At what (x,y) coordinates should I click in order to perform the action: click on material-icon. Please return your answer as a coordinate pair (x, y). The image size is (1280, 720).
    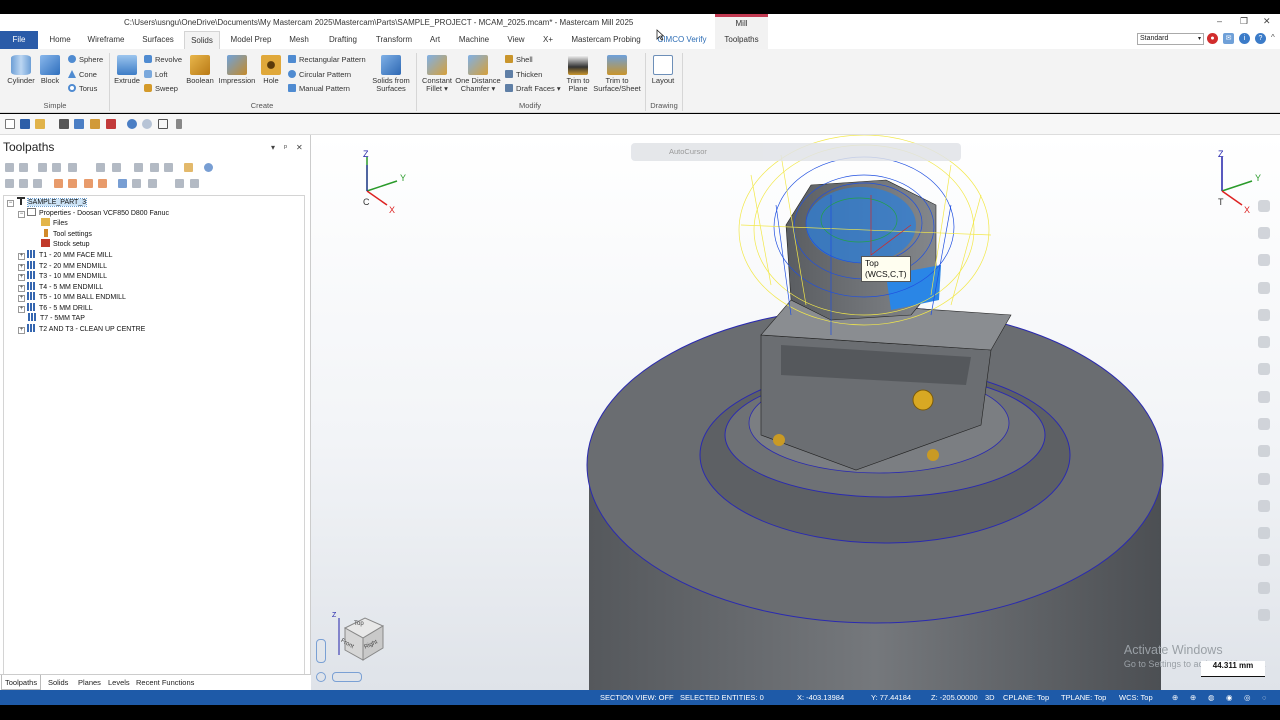
    Looking at the image, I should click on (1264, 424).